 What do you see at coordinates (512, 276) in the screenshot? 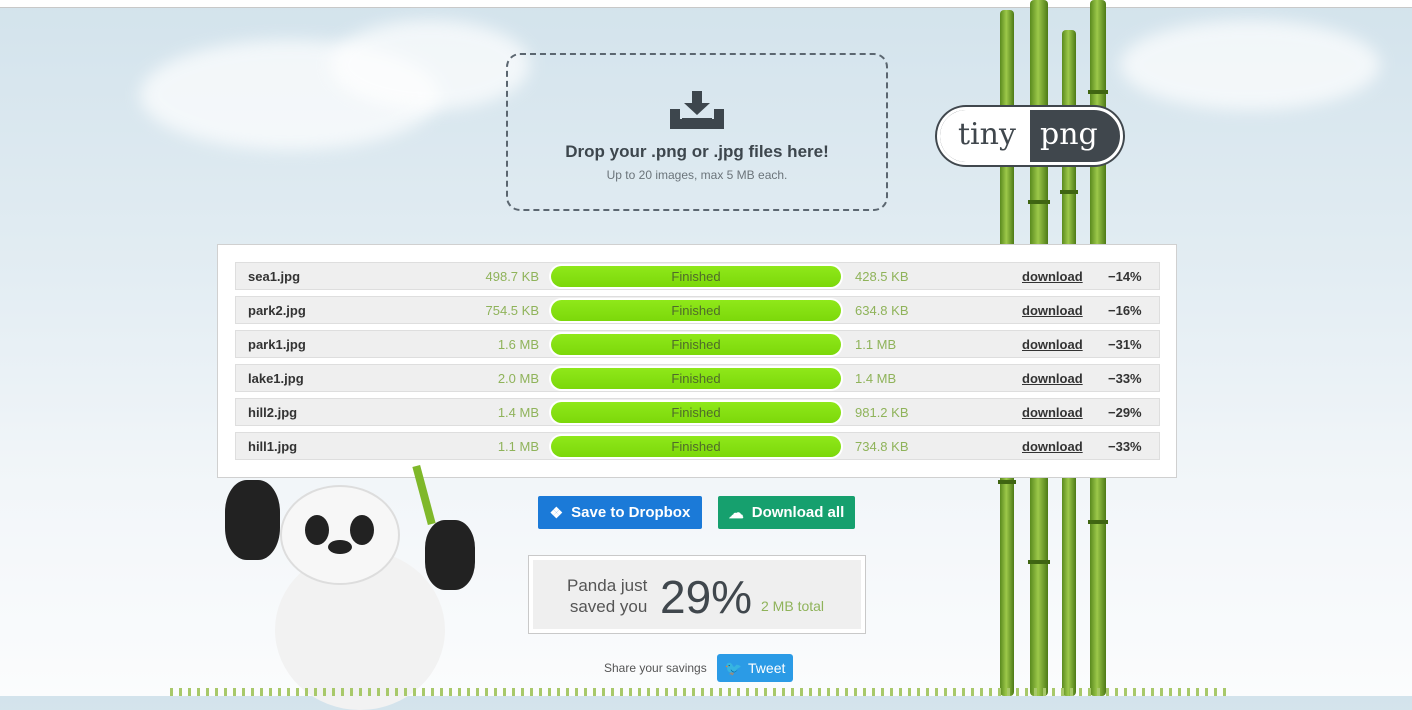
I see `original-size: 498.7 KB` at bounding box center [512, 276].